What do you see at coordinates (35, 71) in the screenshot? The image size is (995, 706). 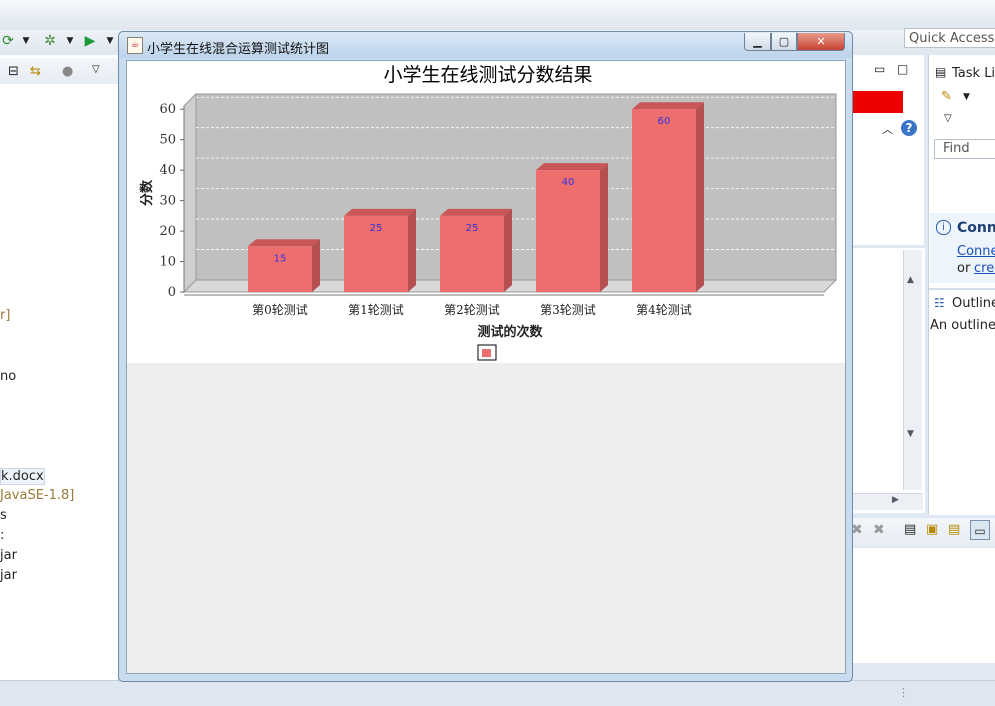 I see `link-editor-icon: ⇆` at bounding box center [35, 71].